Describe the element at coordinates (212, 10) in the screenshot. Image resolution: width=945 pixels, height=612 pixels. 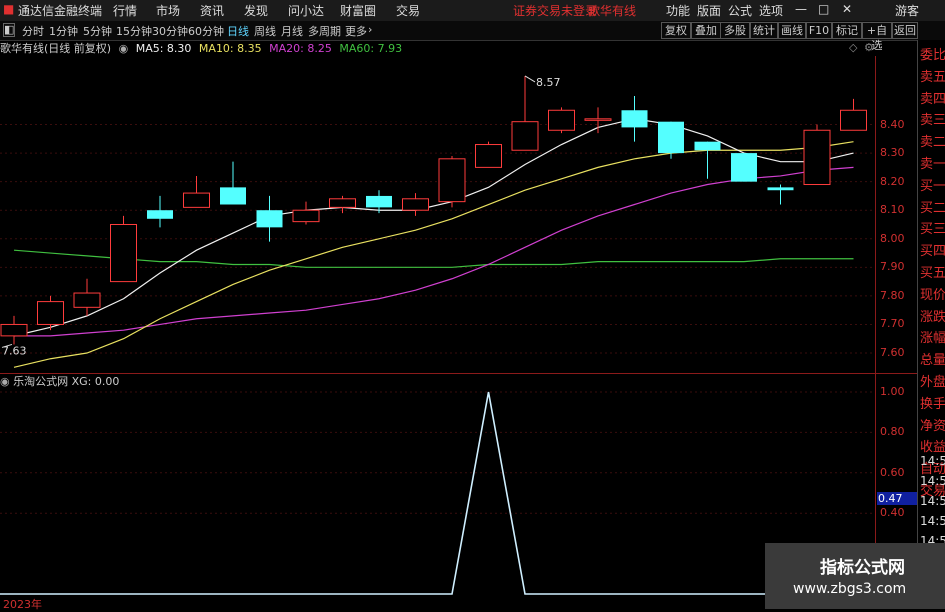
I see `menu-zixun: 资讯` at that location.